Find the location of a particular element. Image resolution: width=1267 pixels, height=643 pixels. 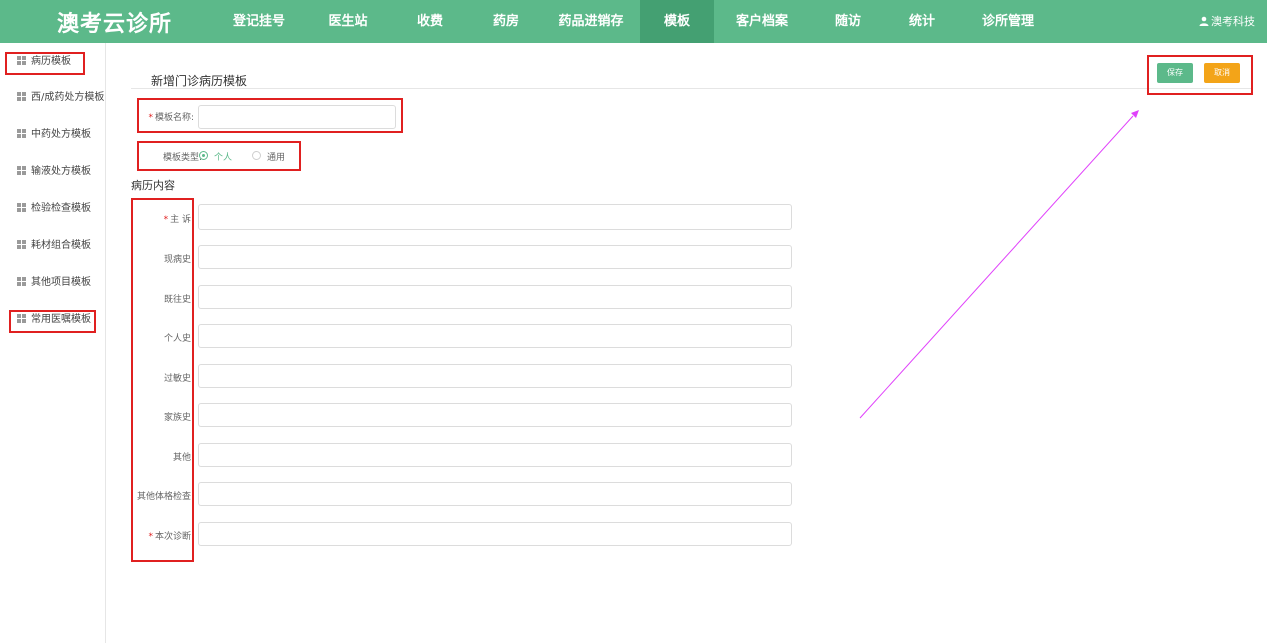

personal-history-input is located at coordinates (495, 336).